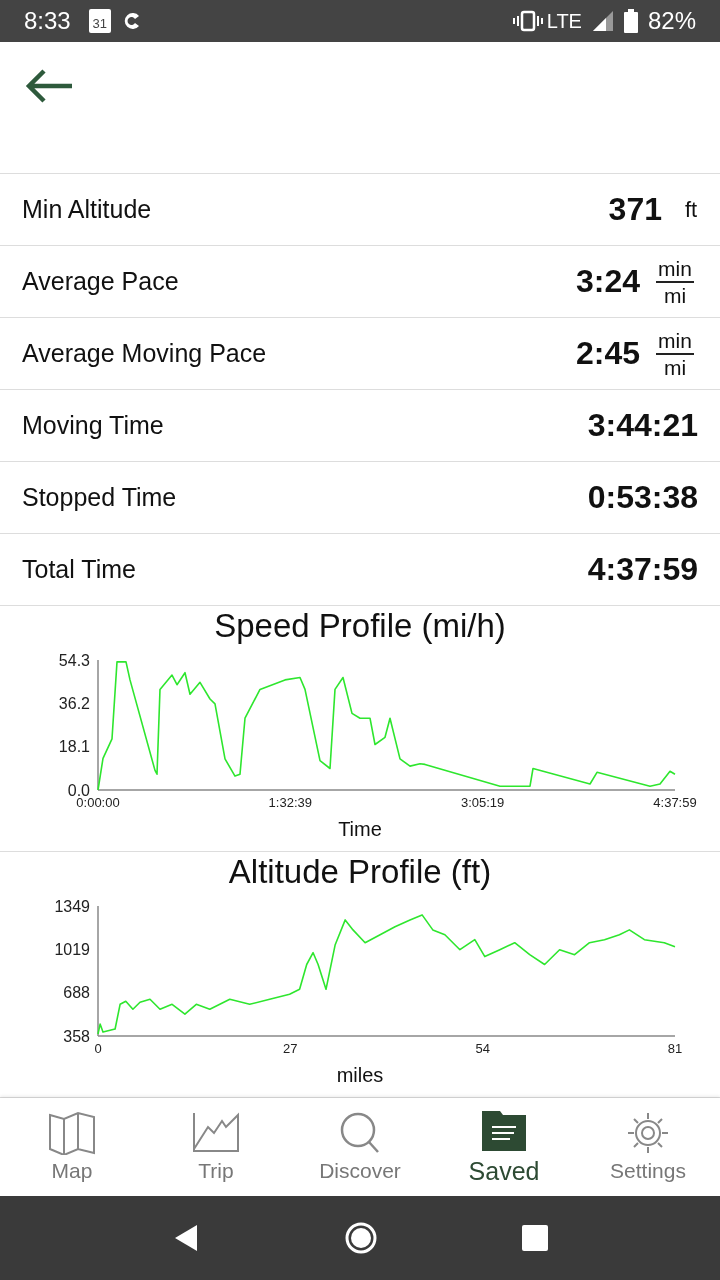 This screenshot has height=1280, width=720. What do you see at coordinates (74, 703) in the screenshot?
I see `y-tick-label: 36.2` at bounding box center [74, 703].